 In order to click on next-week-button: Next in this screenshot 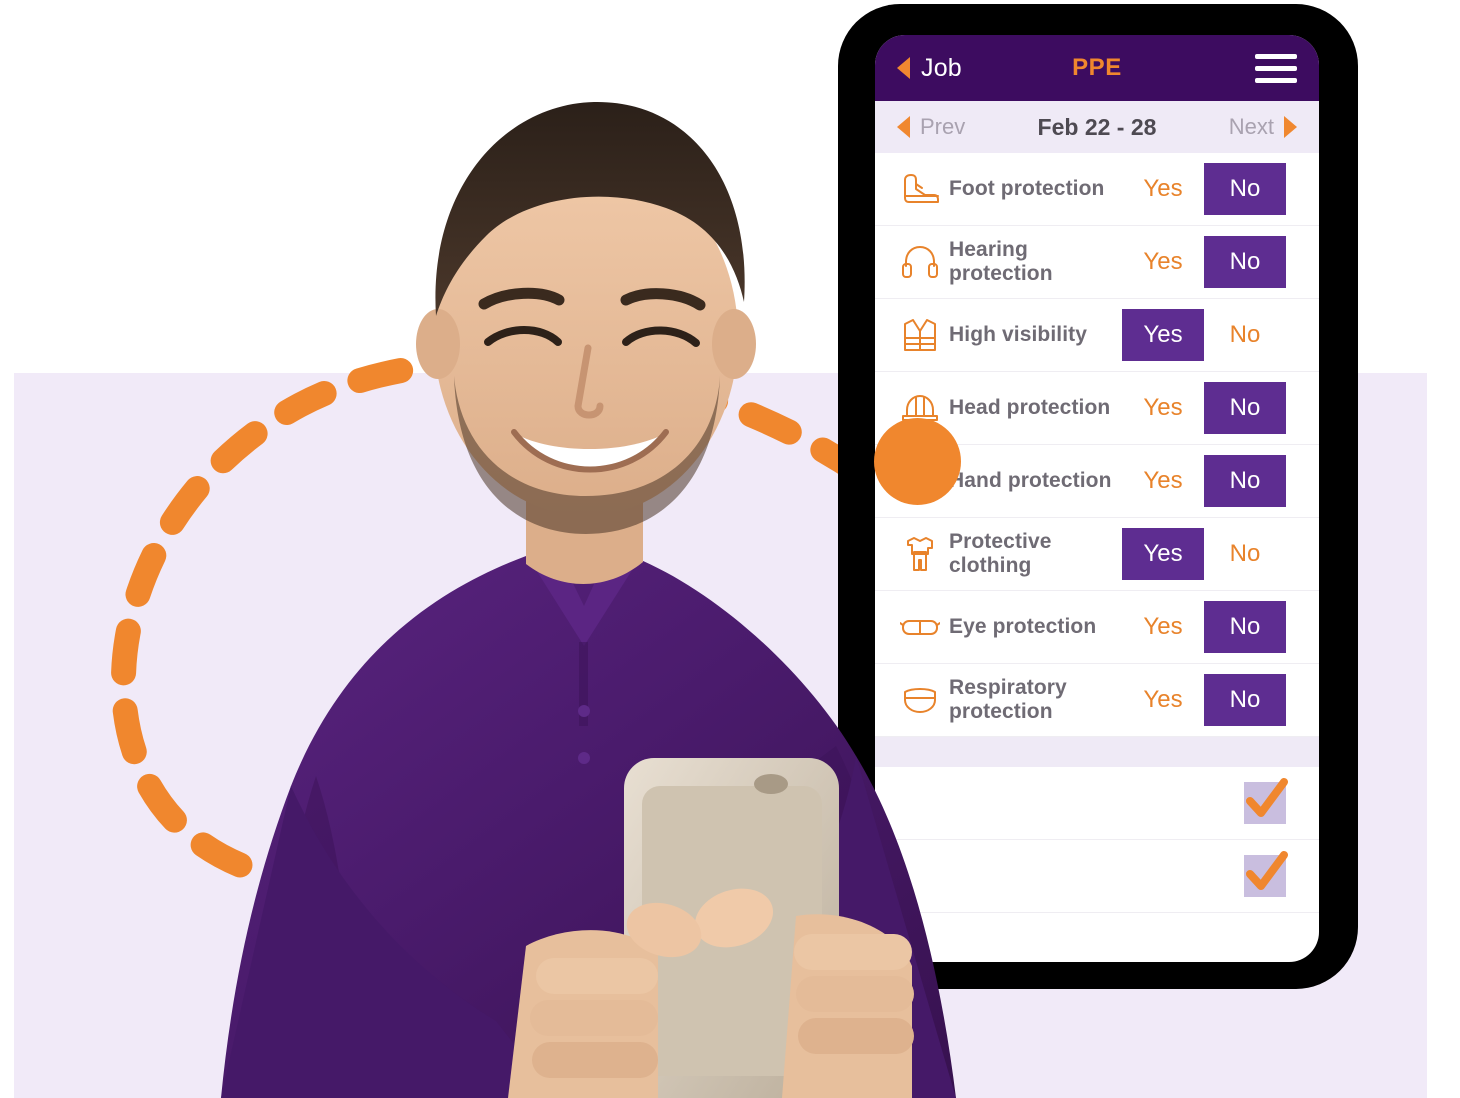, I will do `click(1263, 127)`.